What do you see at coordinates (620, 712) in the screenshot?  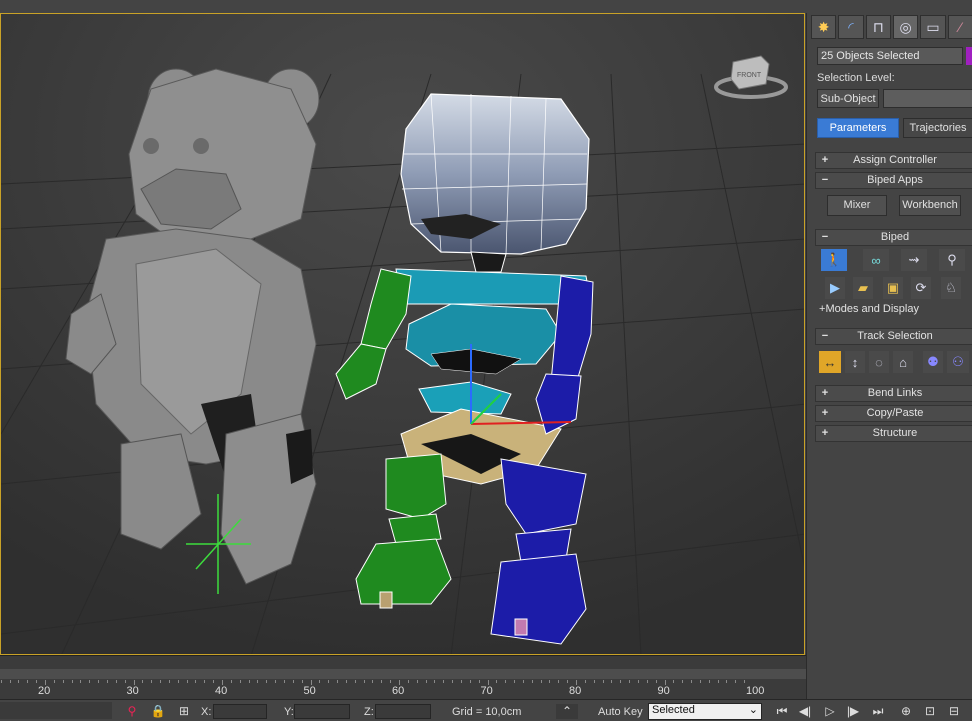 I see `auto-key-button: Auto Key` at bounding box center [620, 712].